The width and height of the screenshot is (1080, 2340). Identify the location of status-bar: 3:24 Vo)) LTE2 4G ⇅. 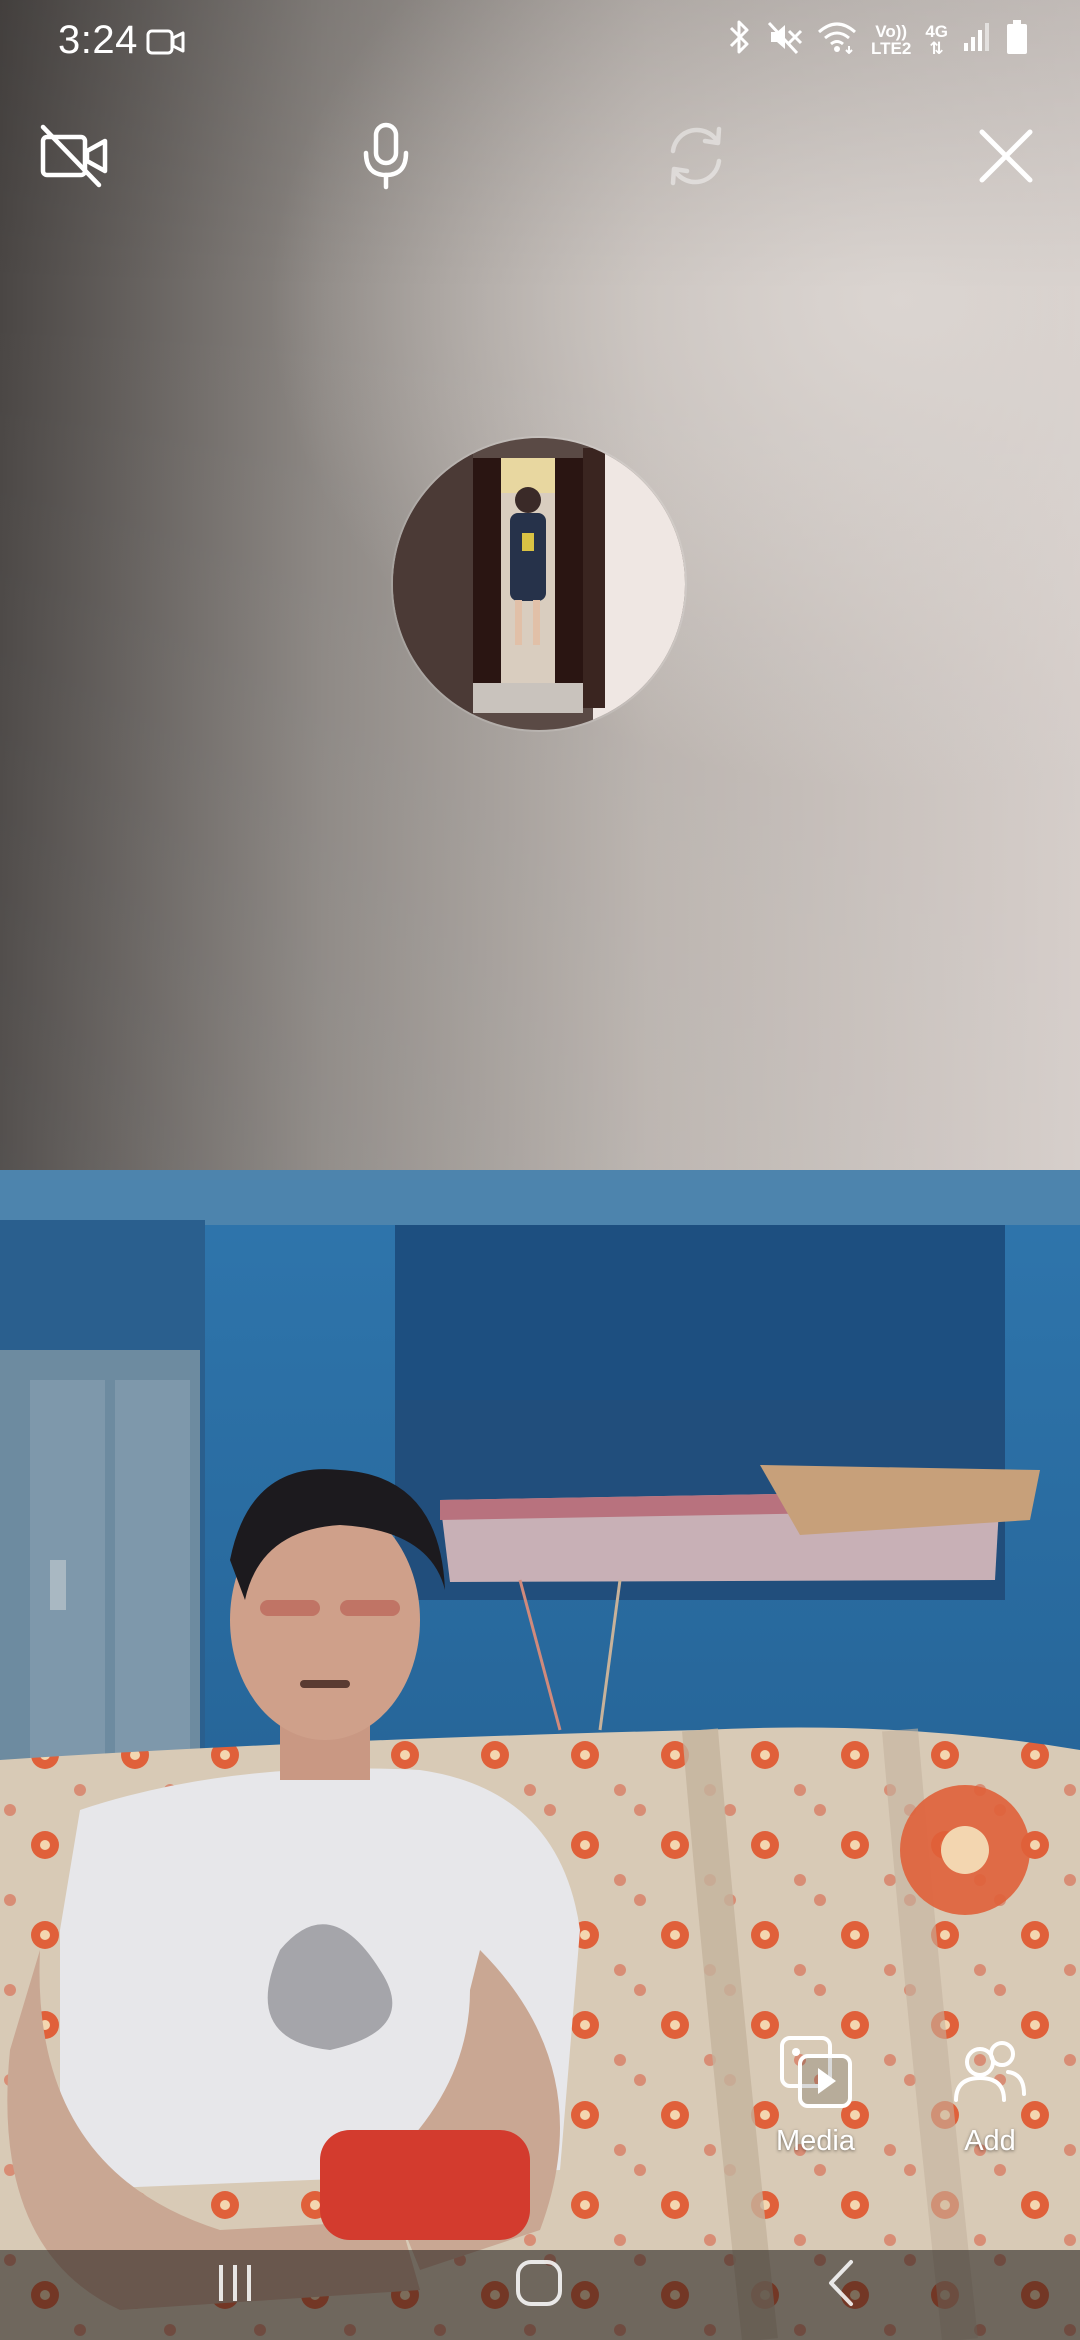
(540, 43).